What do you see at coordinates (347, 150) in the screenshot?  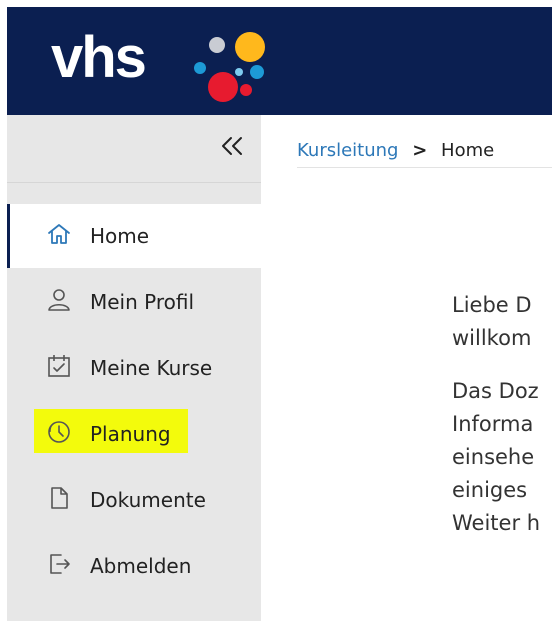 I see `breadcrumb-kursleitung-link: Kursleitung` at bounding box center [347, 150].